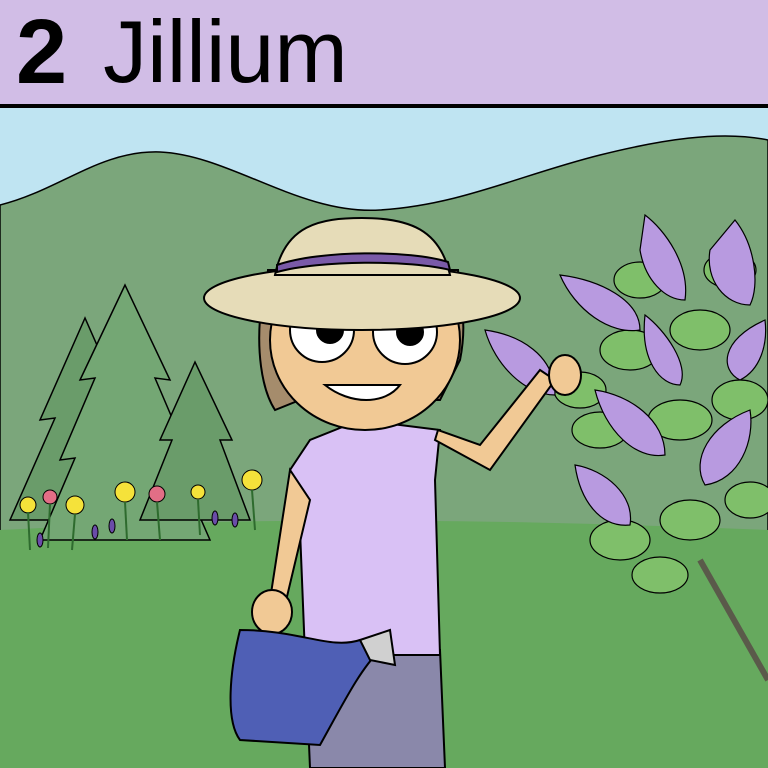 The image size is (768, 768). What do you see at coordinates (365, 537) in the screenshot?
I see `shirt` at bounding box center [365, 537].